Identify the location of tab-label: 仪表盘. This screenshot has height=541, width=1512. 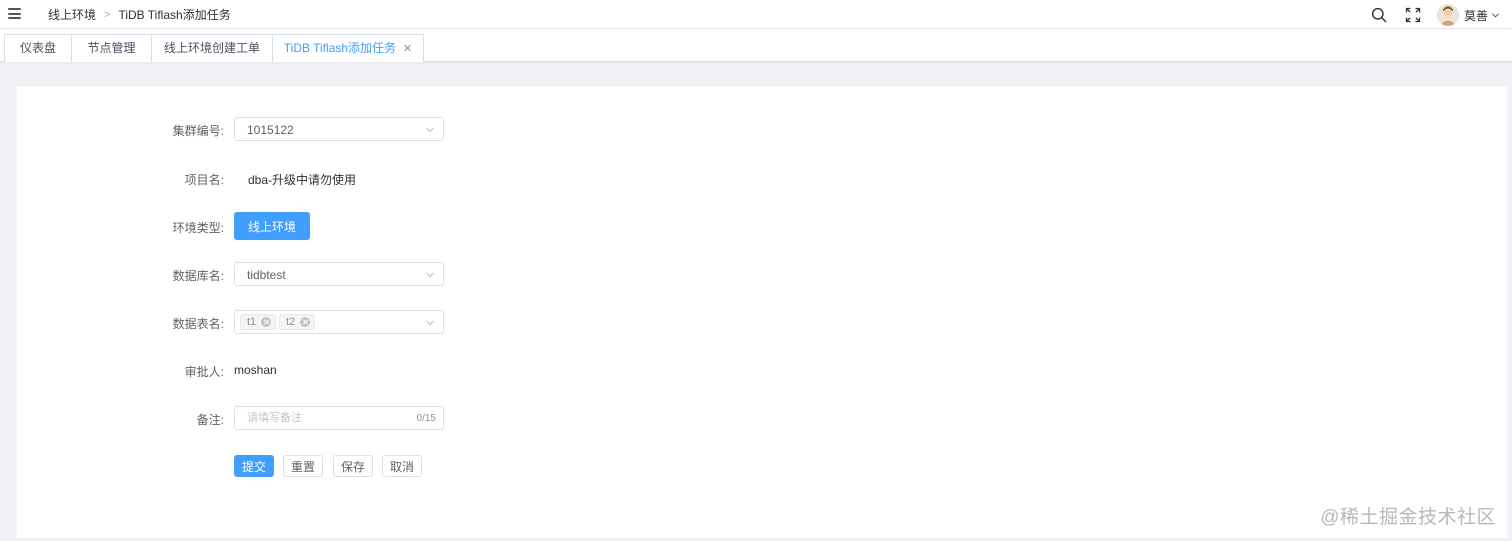
(37, 48).